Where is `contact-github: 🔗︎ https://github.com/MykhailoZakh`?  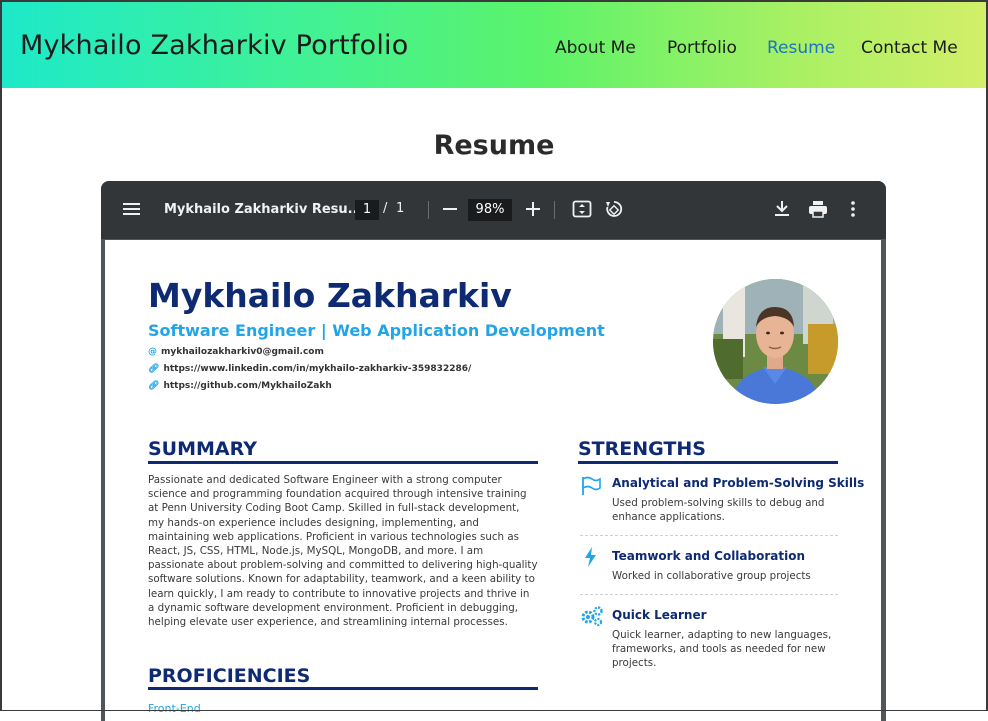 contact-github: 🔗︎ https://github.com/MykhailoZakh is located at coordinates (240, 386).